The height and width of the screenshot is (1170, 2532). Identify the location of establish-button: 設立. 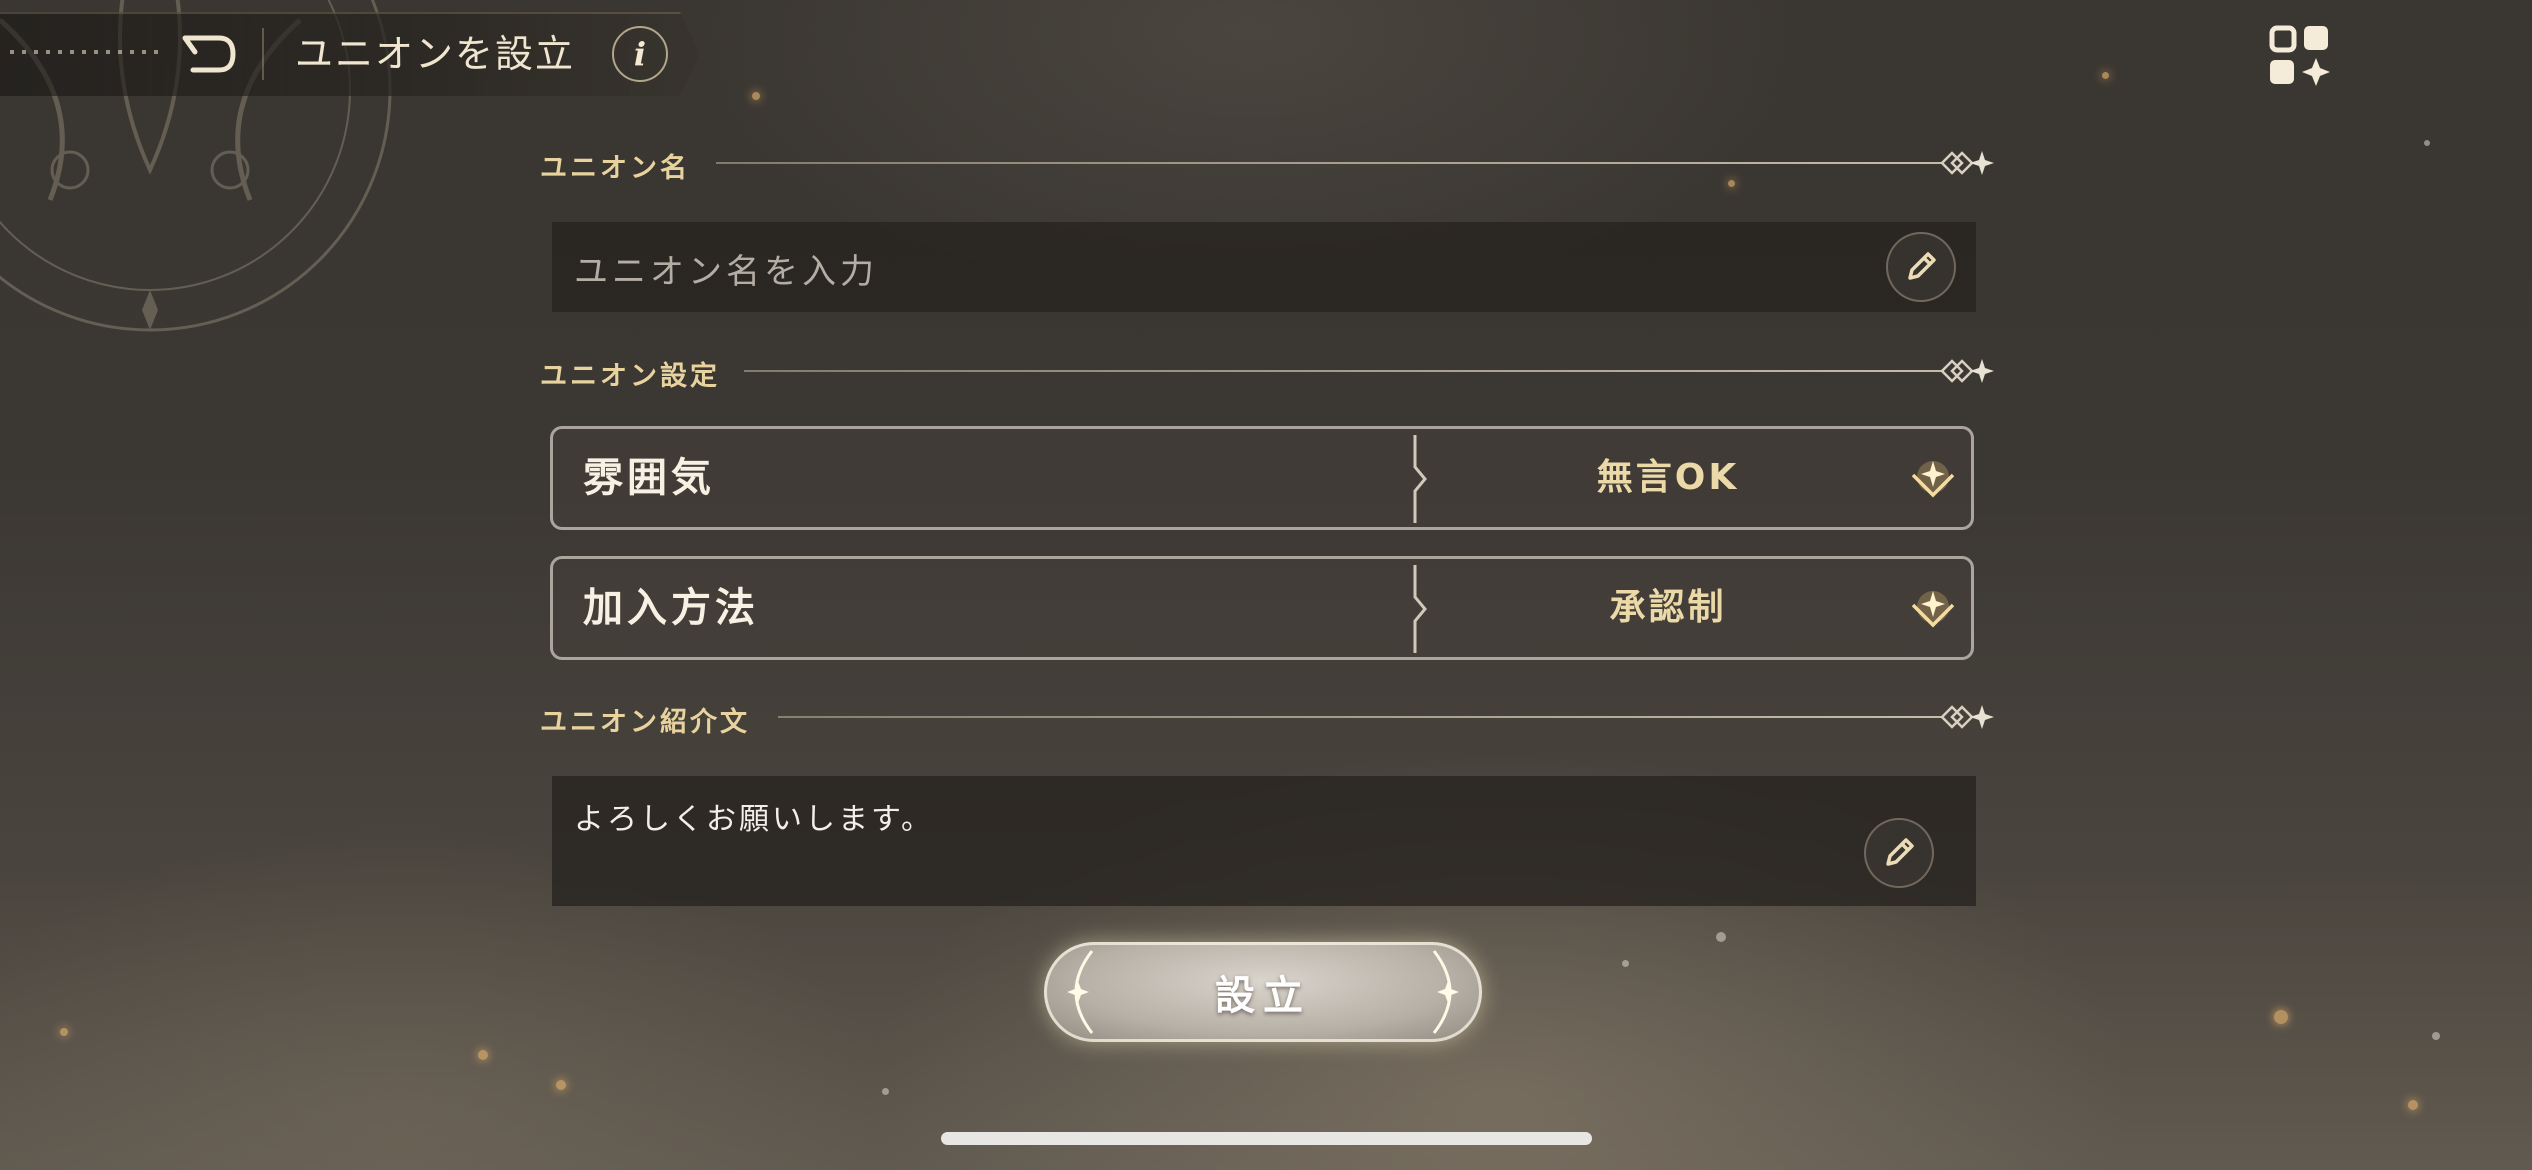
(1263, 992).